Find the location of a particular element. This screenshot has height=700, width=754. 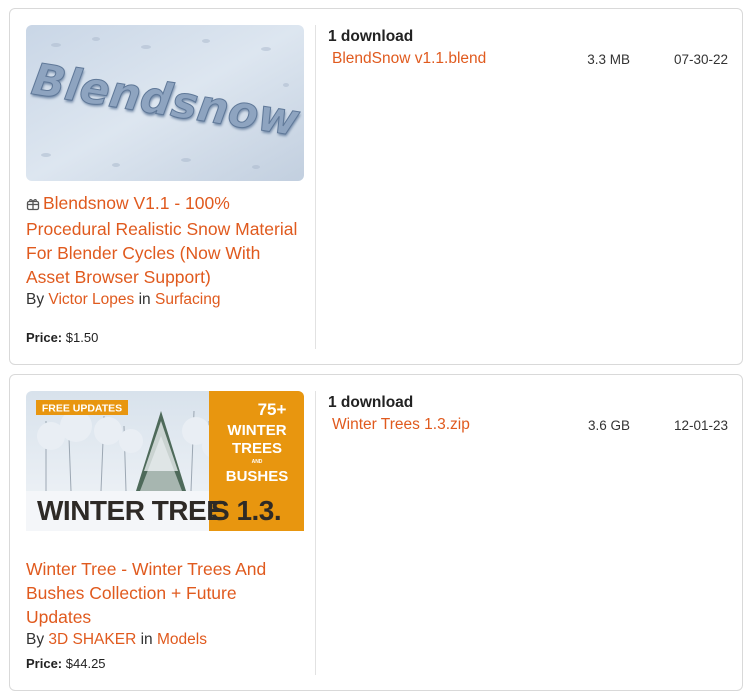

file-row: BlendSnow v1.1.blend 3.3 MB 07-30-22 is located at coordinates (528, 62).